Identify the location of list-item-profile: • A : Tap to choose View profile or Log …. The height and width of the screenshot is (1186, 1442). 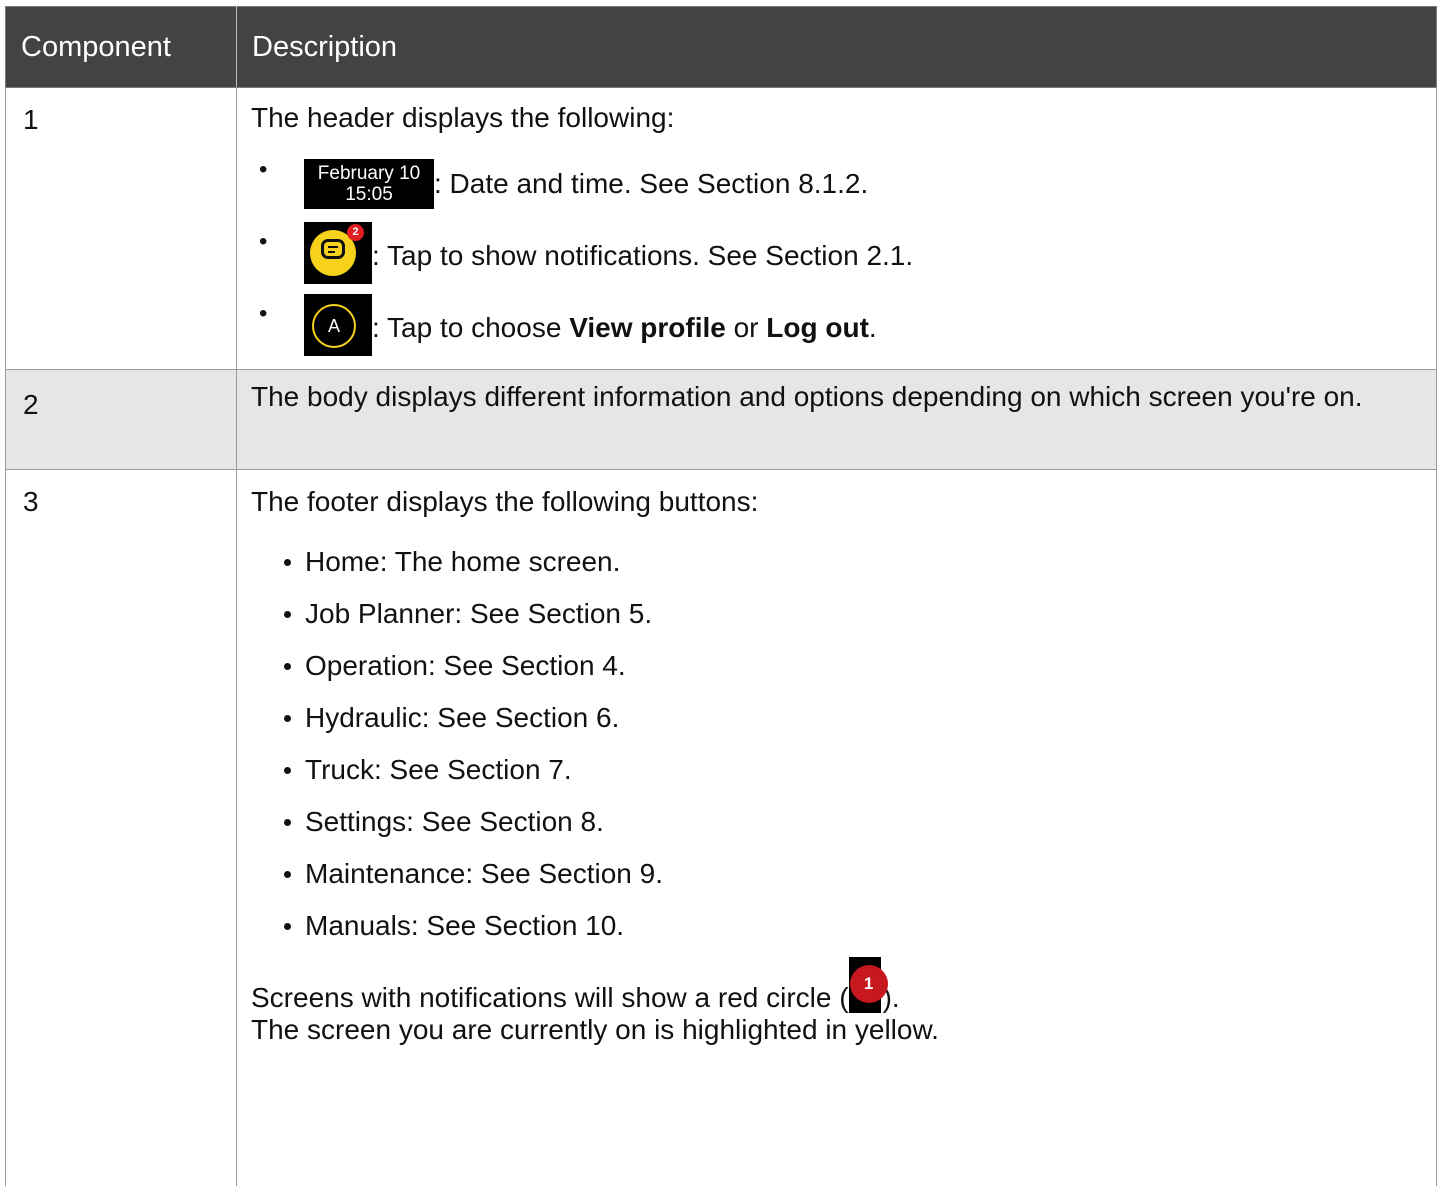
(843, 328).